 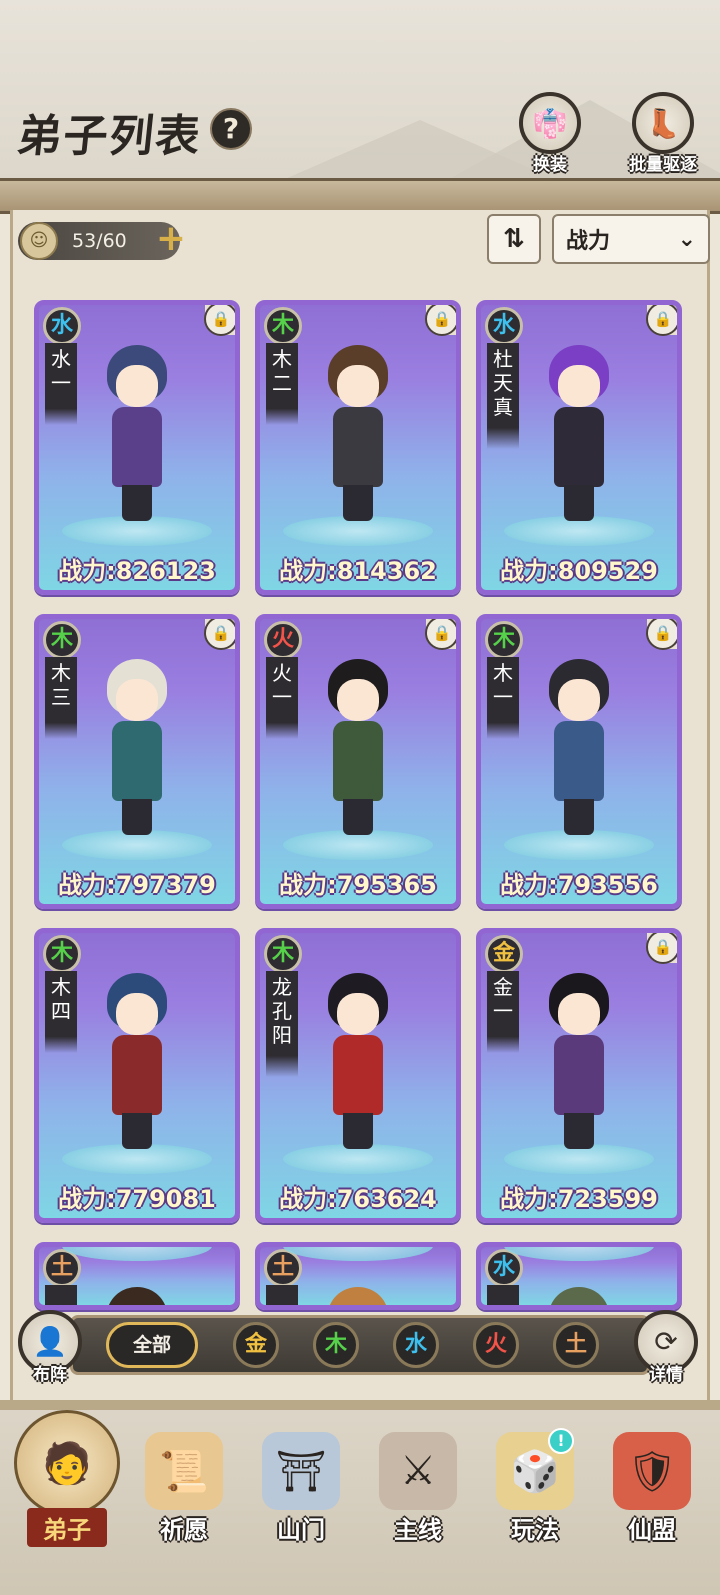 I want to click on sort-dropdown-value: 战力, so click(x=588, y=241).